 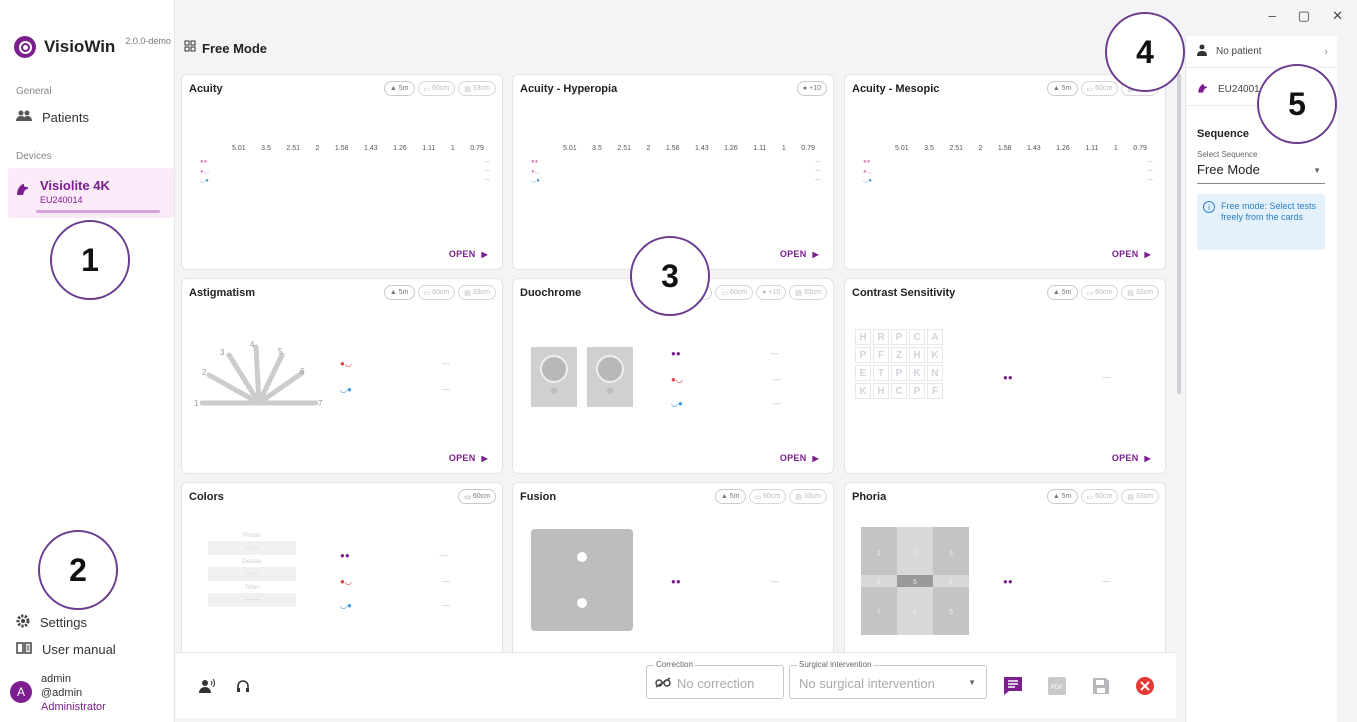 I want to click on eye-logo-icon, so click(x=25, y=47).